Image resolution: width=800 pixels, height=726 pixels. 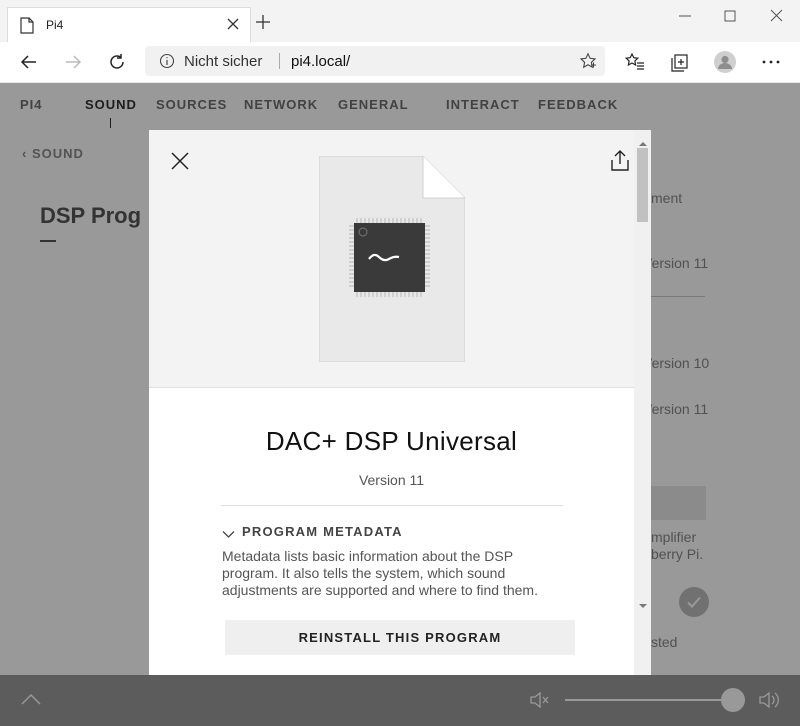 I want to click on address-separator, so click(x=279, y=61).